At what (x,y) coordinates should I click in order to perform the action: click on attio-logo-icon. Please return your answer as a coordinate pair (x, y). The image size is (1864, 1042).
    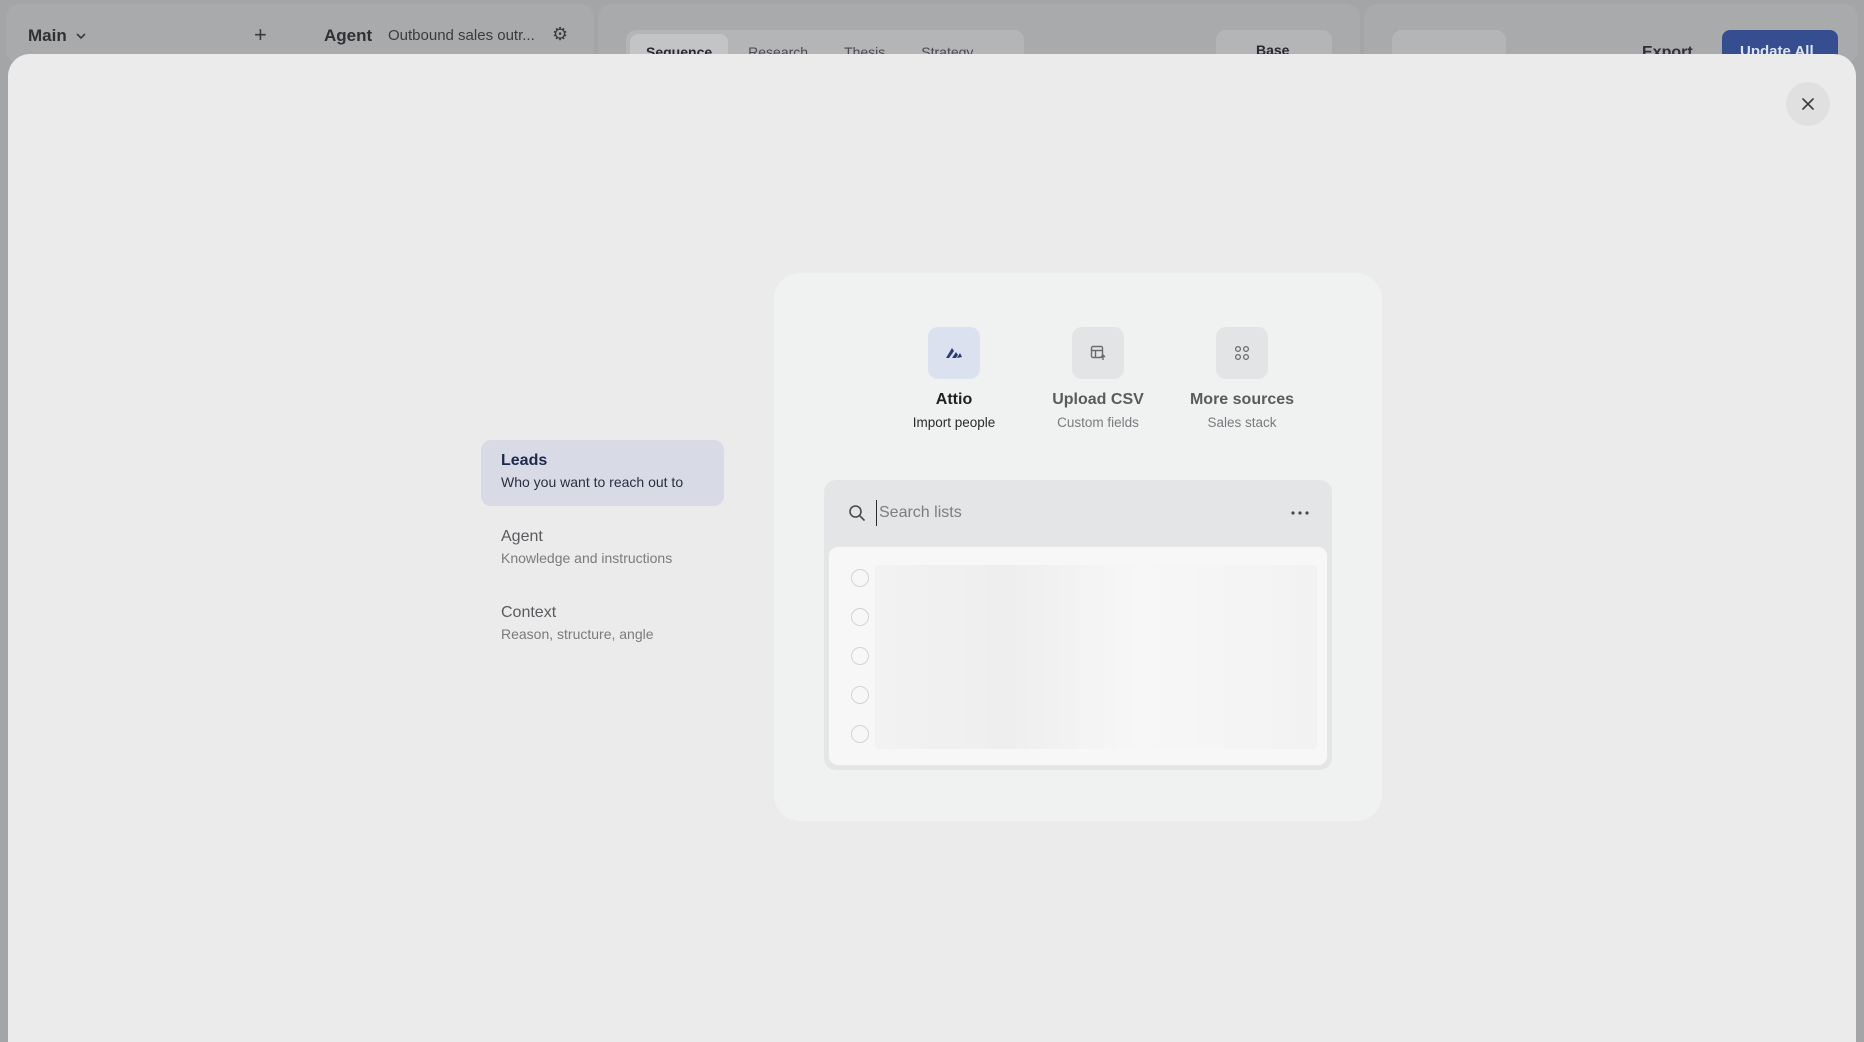
    Looking at the image, I should click on (954, 353).